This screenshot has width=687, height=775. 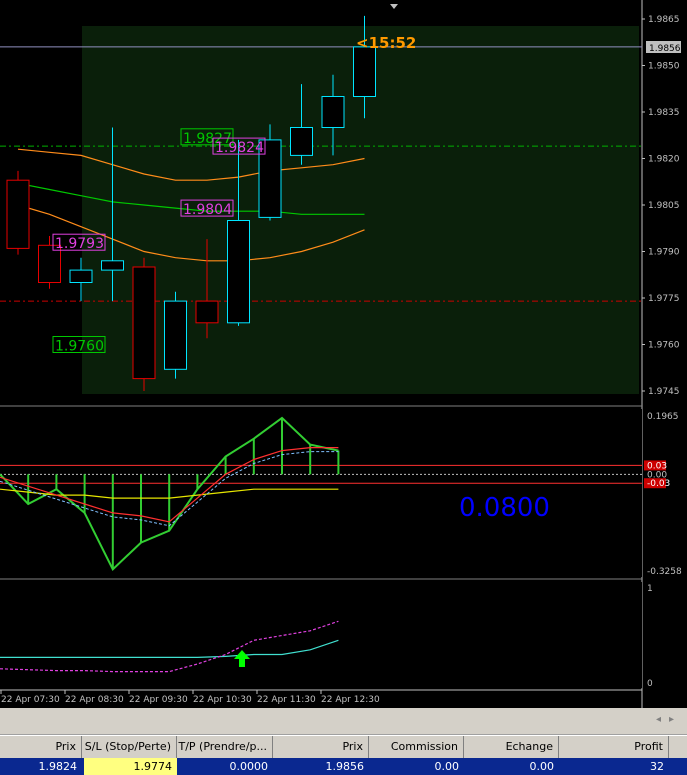 What do you see at coordinates (663, 494) in the screenshot?
I see `macd-axis: 0.19650.030.00-0.03-0.3258` at bounding box center [663, 494].